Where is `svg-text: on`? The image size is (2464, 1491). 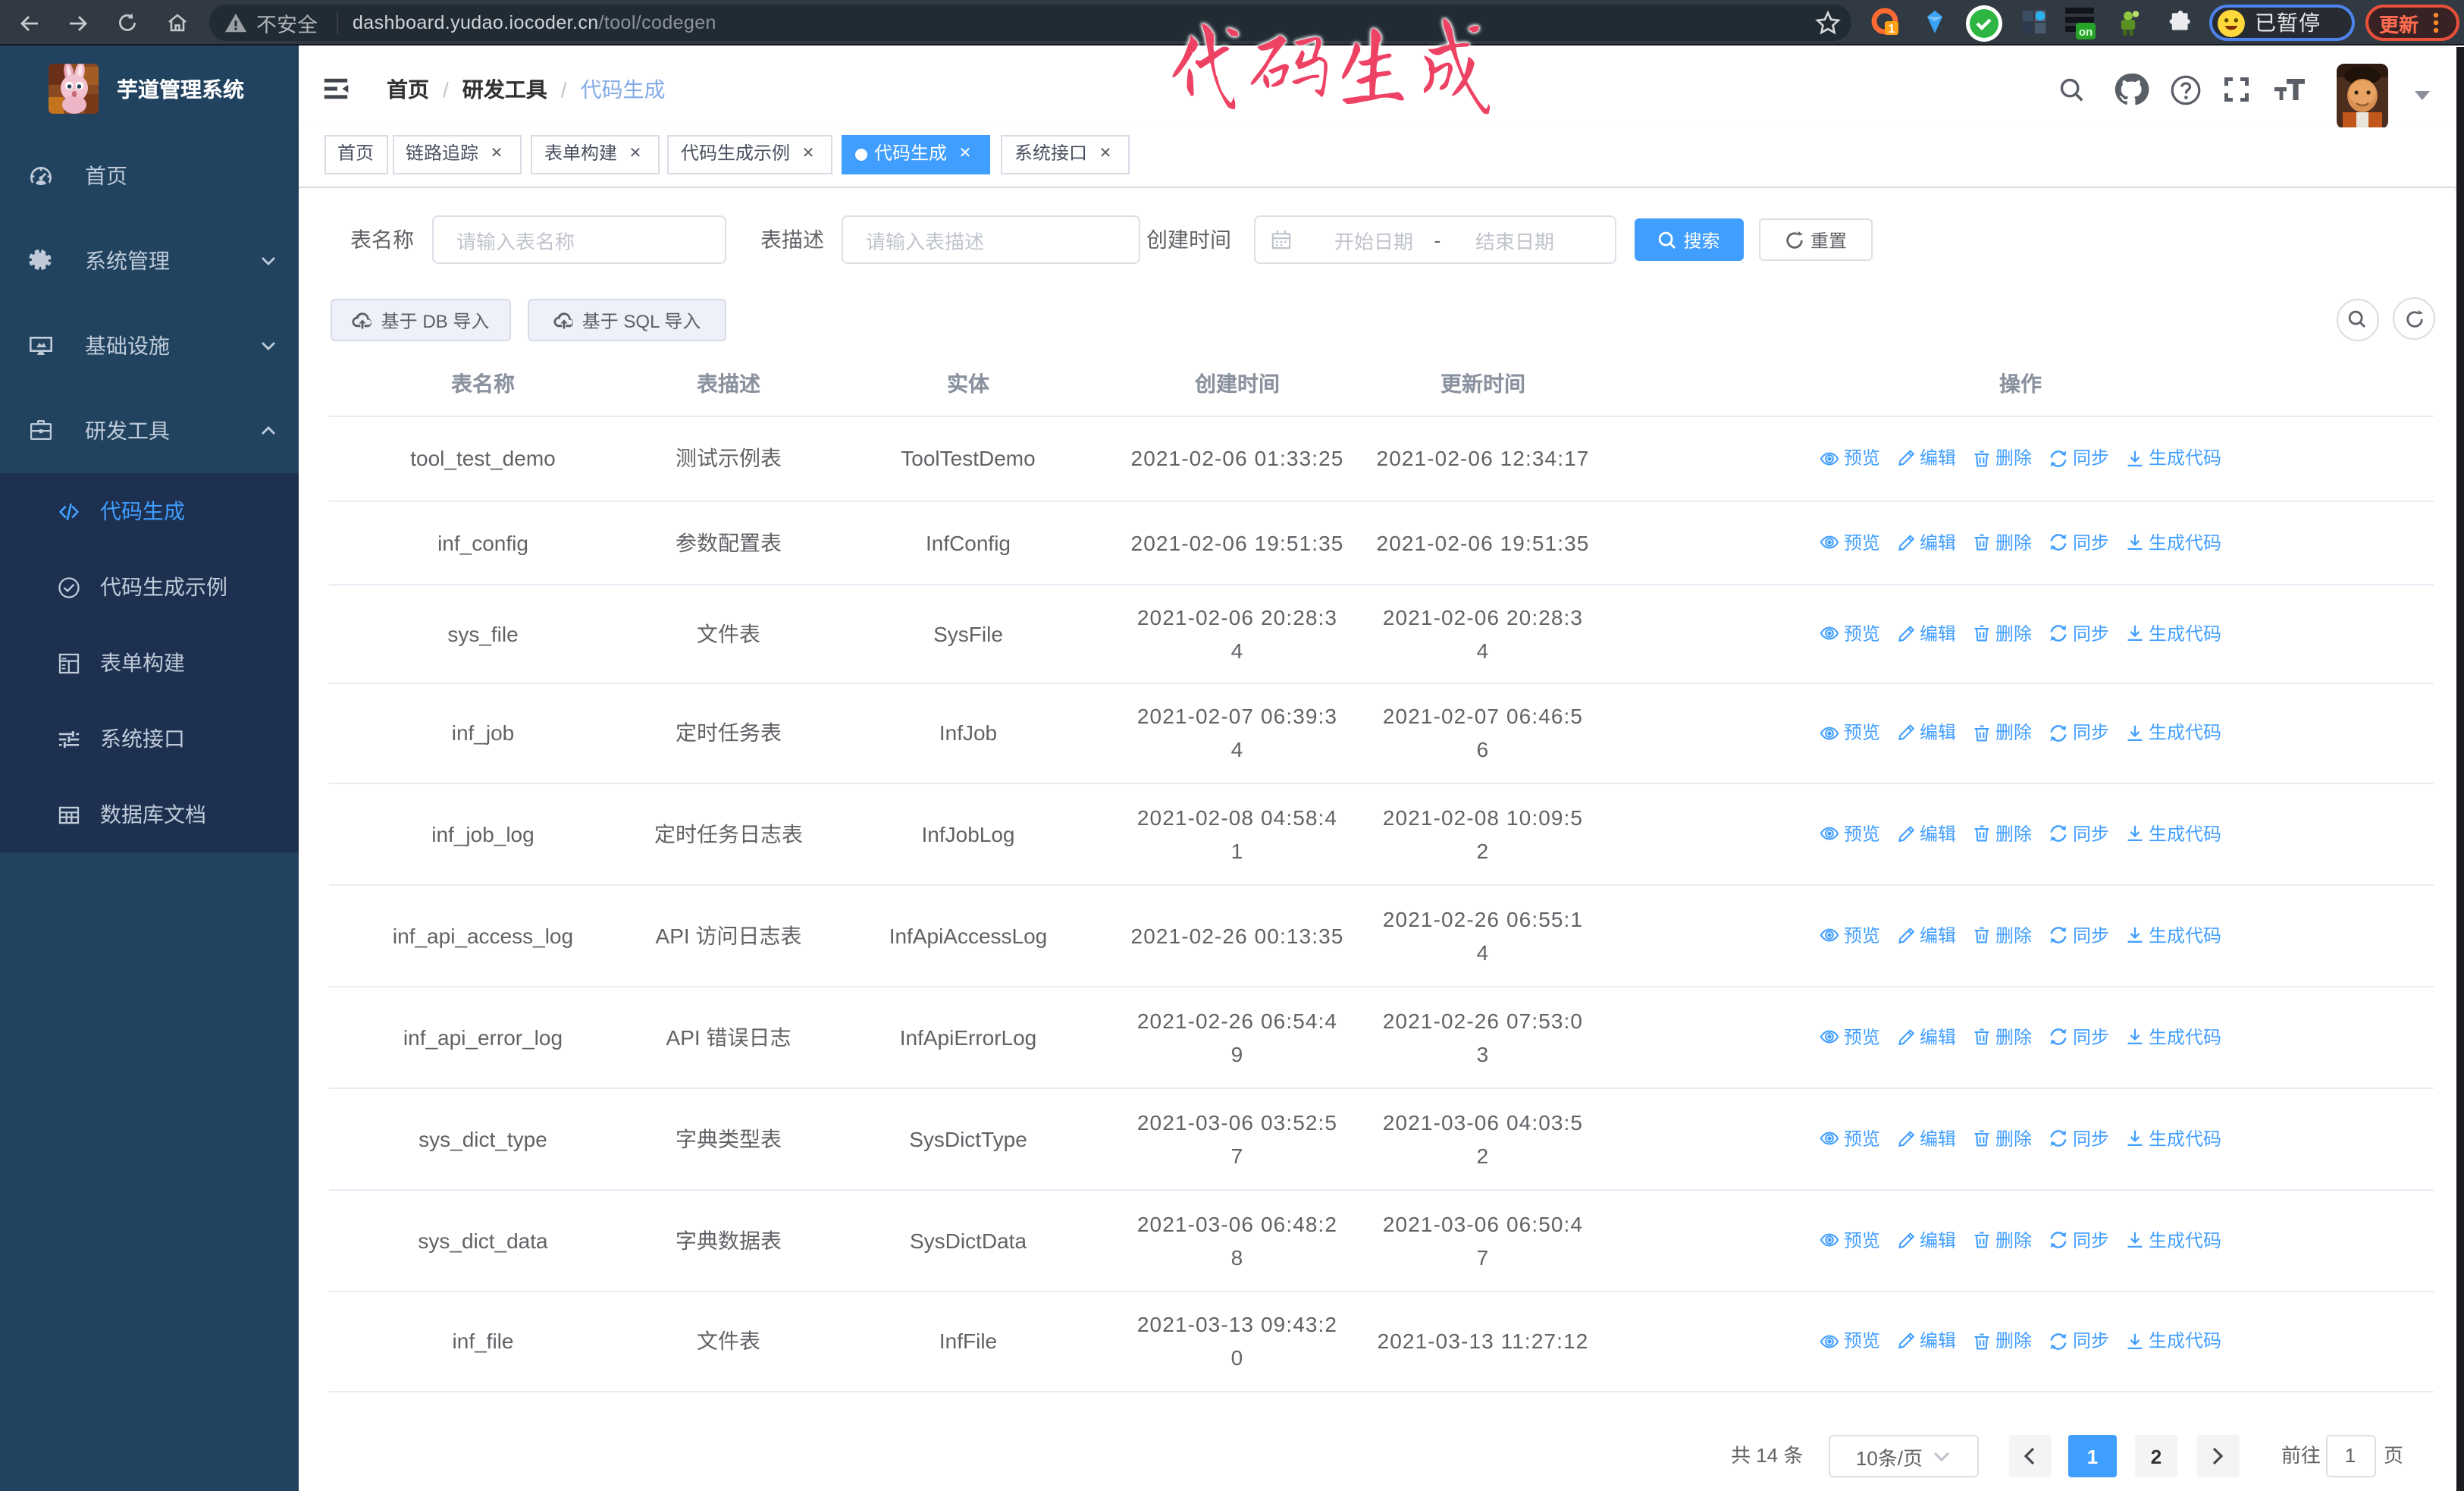 svg-text: on is located at coordinates (2086, 32).